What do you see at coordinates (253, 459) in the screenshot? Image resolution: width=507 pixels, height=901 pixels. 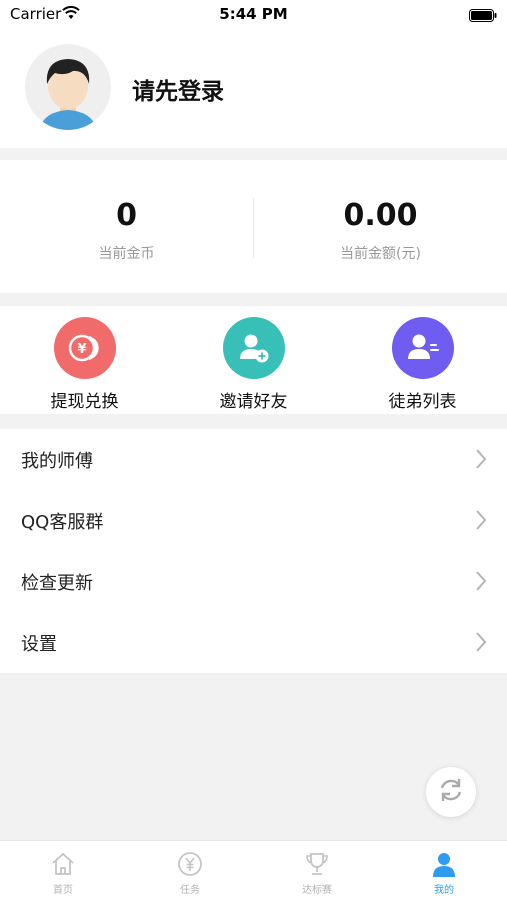 I see `menu-item-my-master: 我的师傅` at bounding box center [253, 459].